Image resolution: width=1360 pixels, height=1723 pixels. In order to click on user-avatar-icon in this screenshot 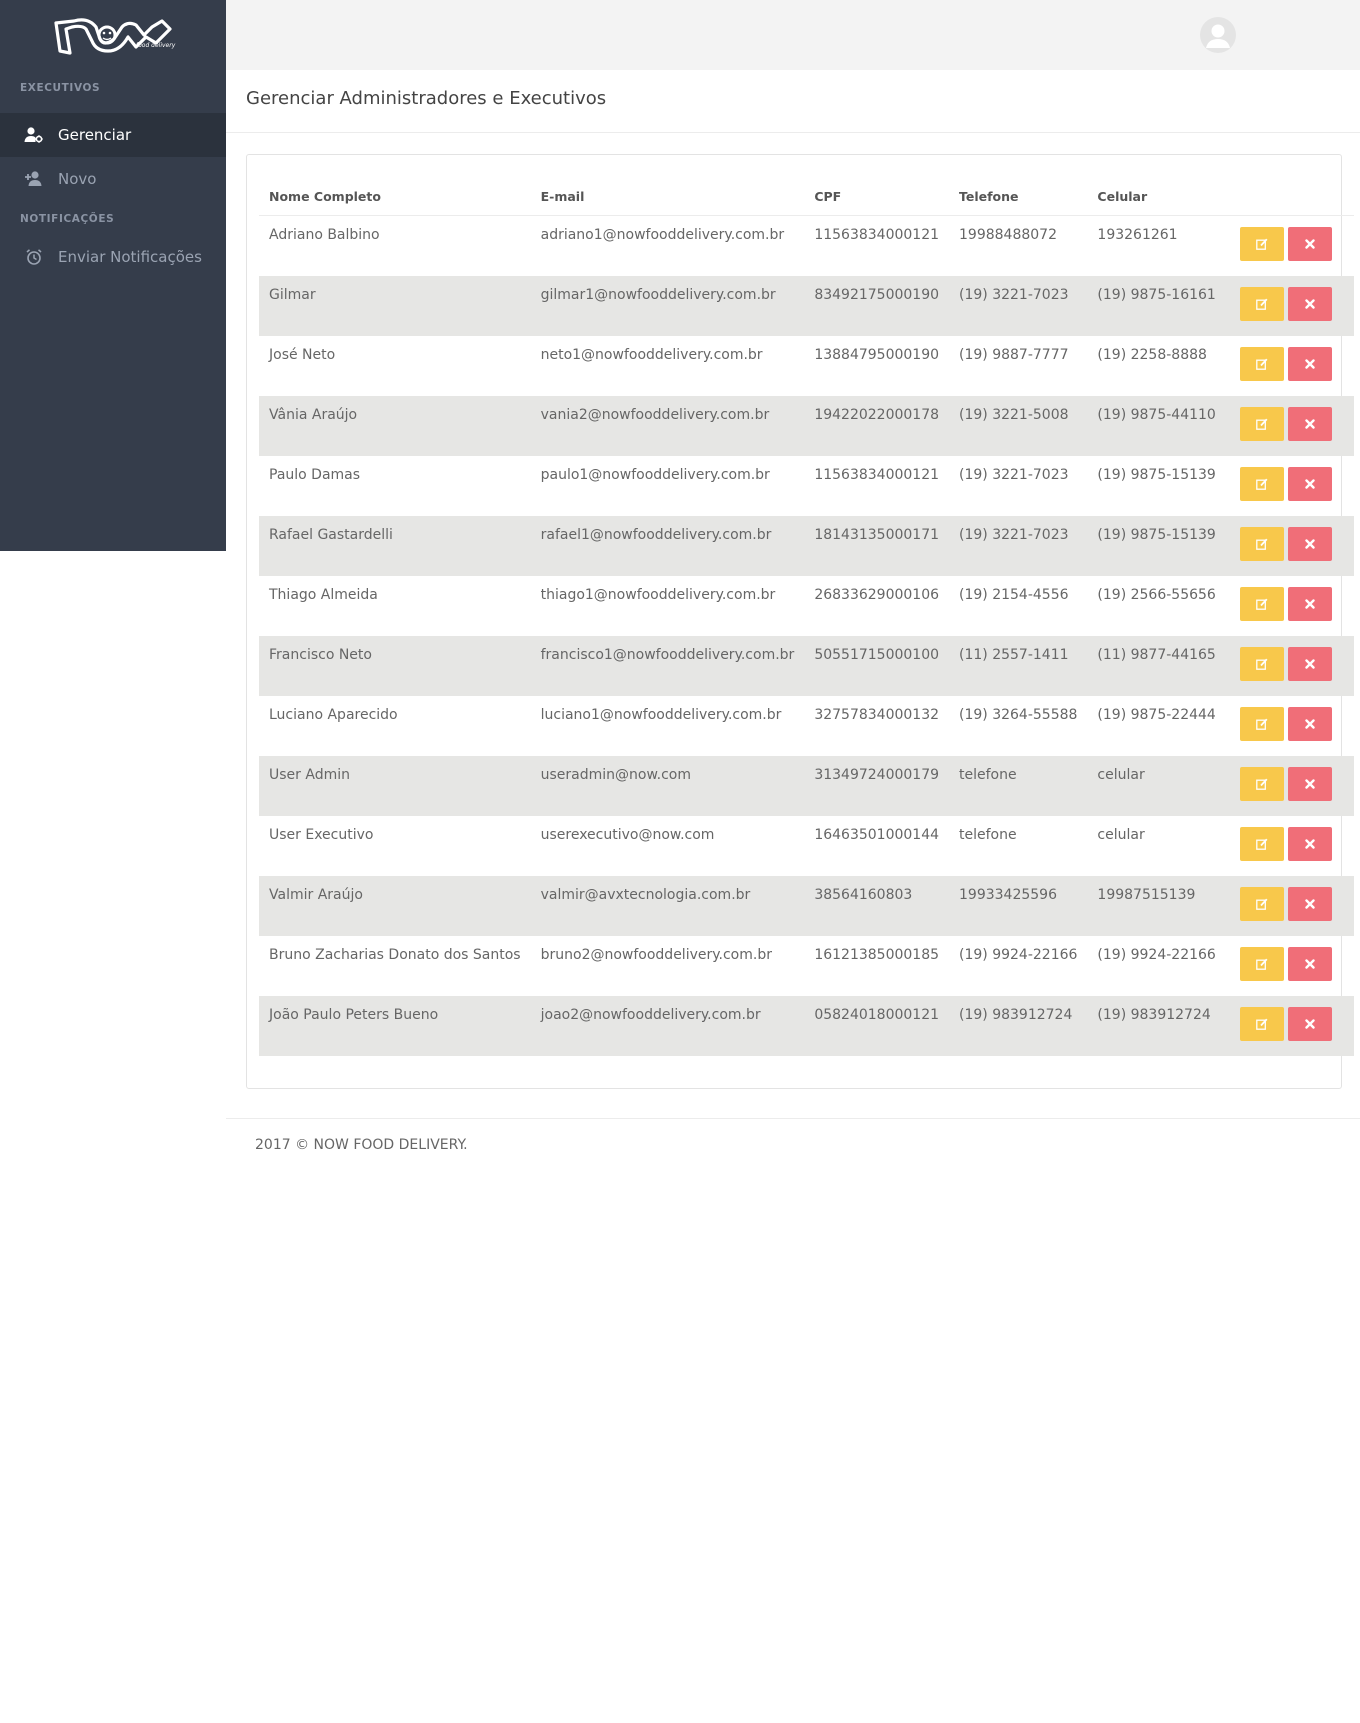, I will do `click(1218, 35)`.